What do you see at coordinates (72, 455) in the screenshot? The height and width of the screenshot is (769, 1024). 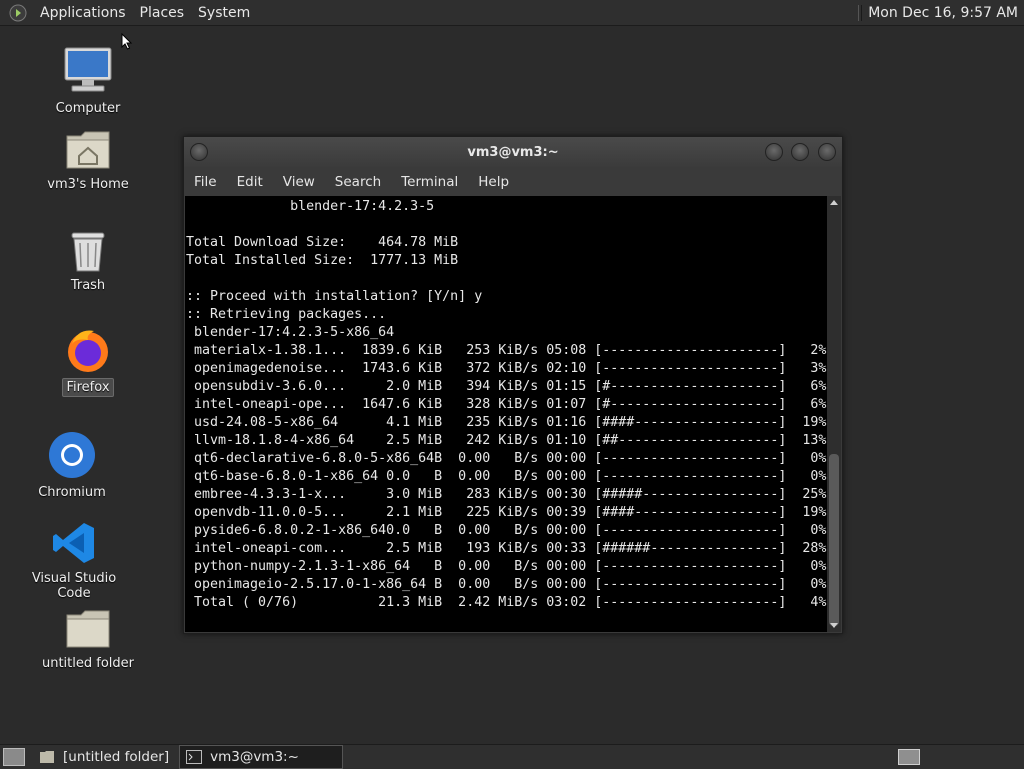 I see `chromium-icon` at bounding box center [72, 455].